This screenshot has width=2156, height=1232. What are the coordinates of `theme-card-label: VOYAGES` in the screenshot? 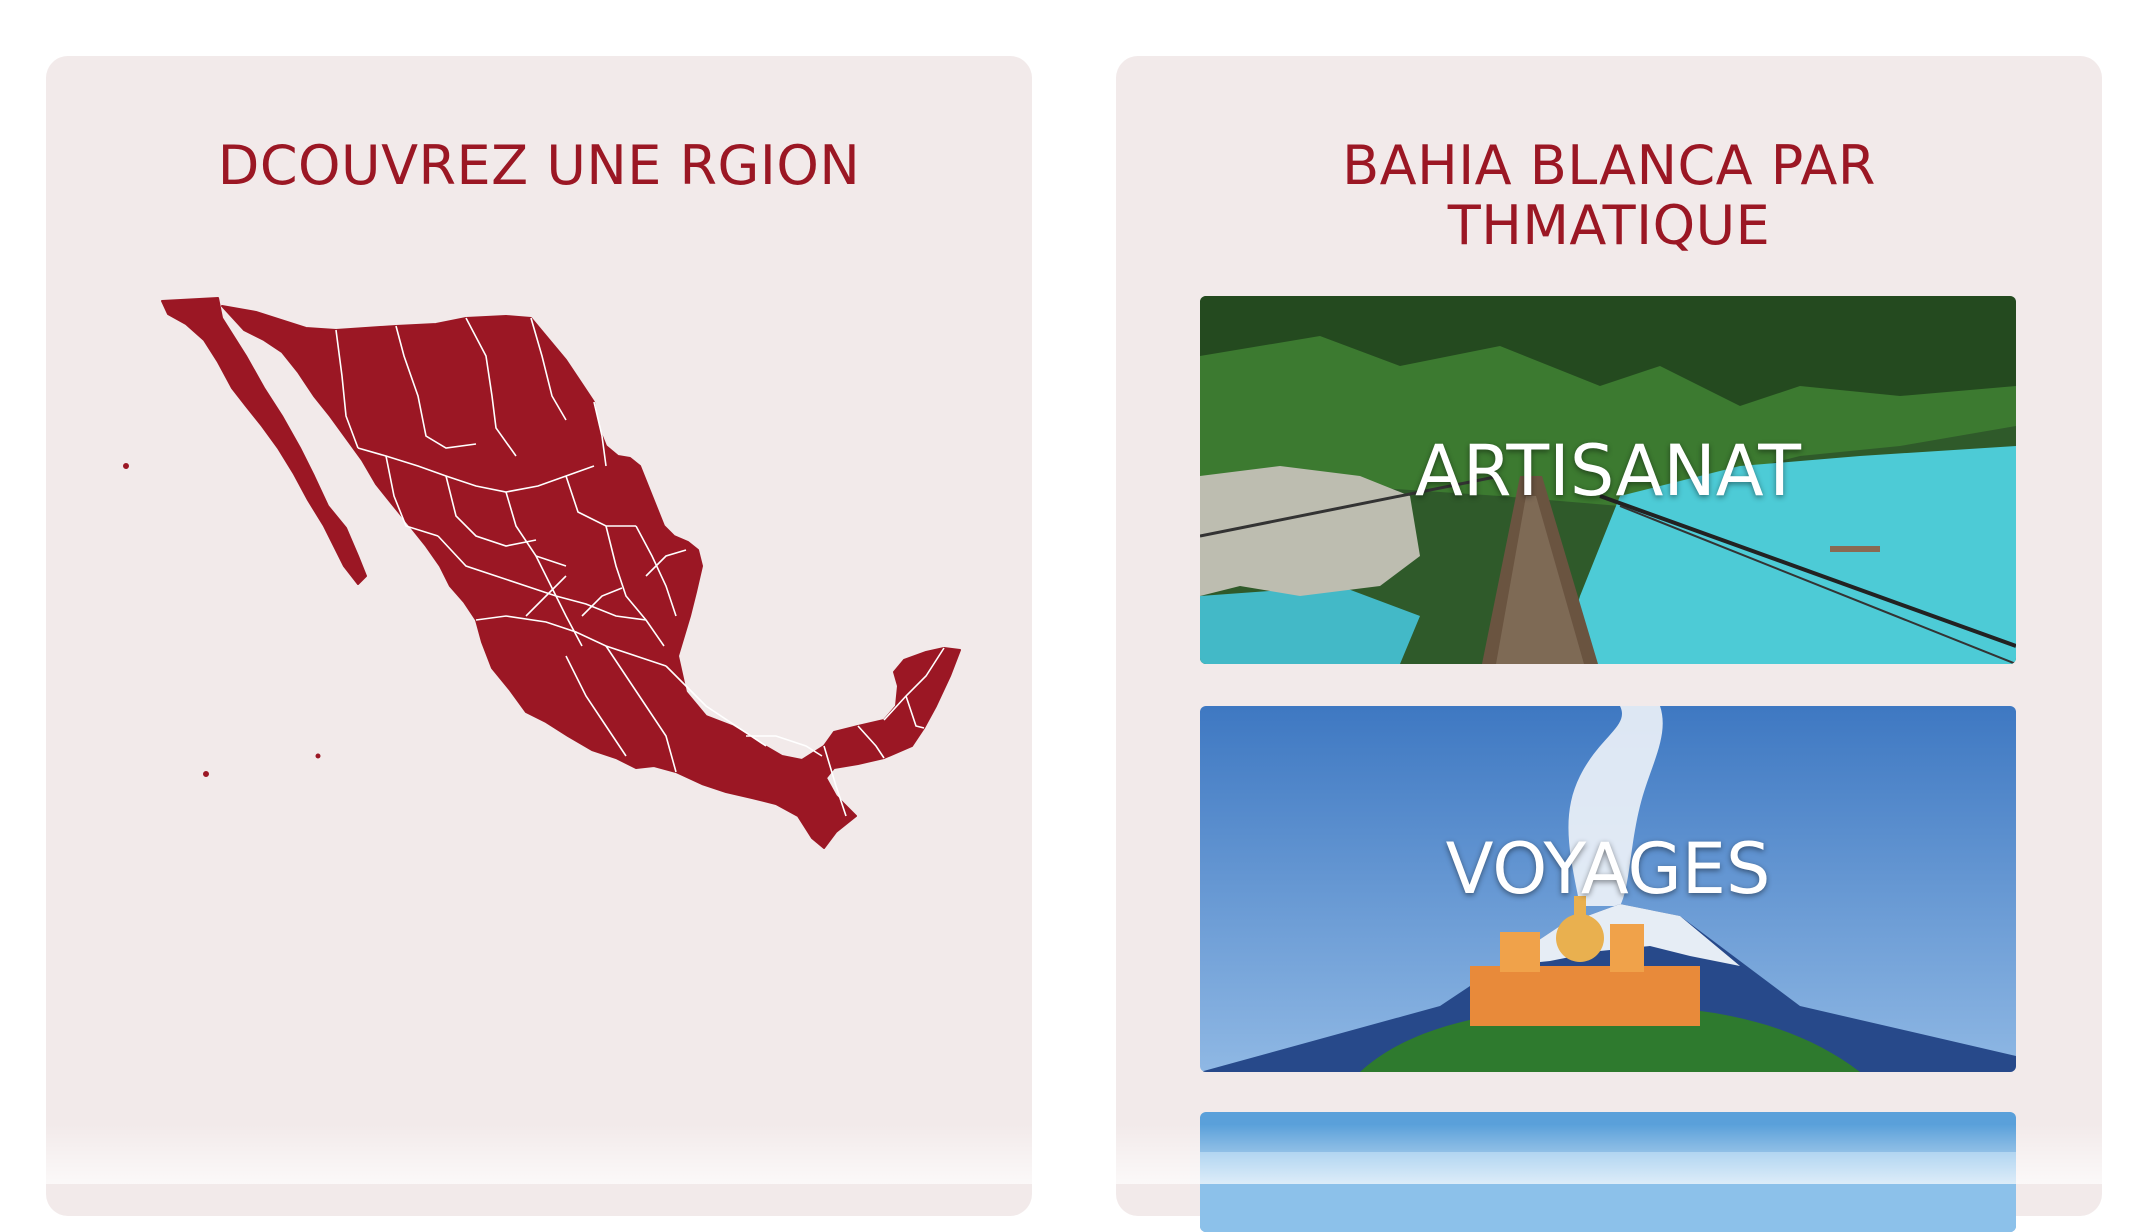 It's located at (1608, 869).